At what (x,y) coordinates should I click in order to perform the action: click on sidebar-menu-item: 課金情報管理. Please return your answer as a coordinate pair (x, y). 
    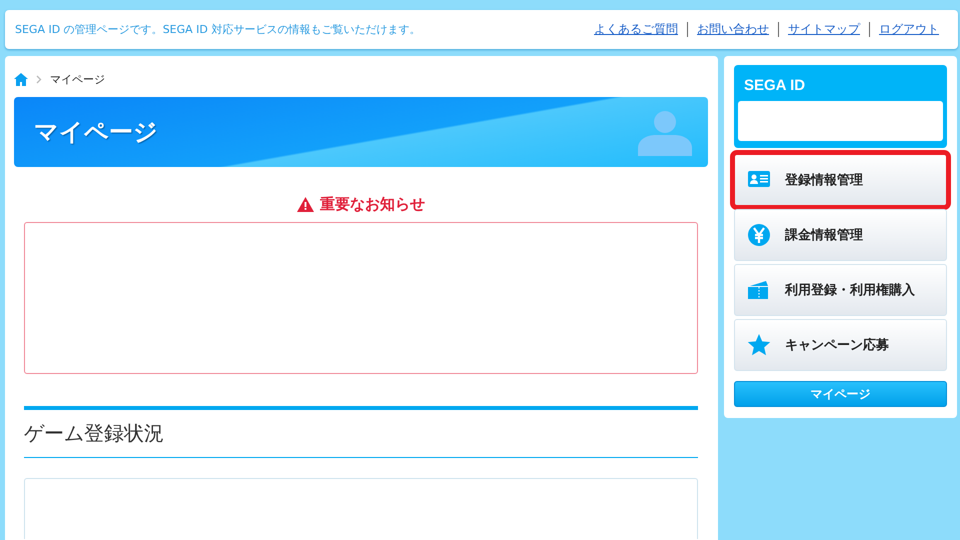
    Looking at the image, I should click on (840, 235).